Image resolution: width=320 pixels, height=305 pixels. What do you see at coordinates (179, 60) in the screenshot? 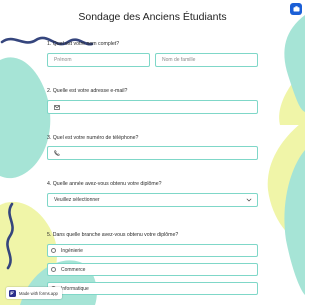
I see `last-name-placeholder: Nom de famille` at bounding box center [179, 60].